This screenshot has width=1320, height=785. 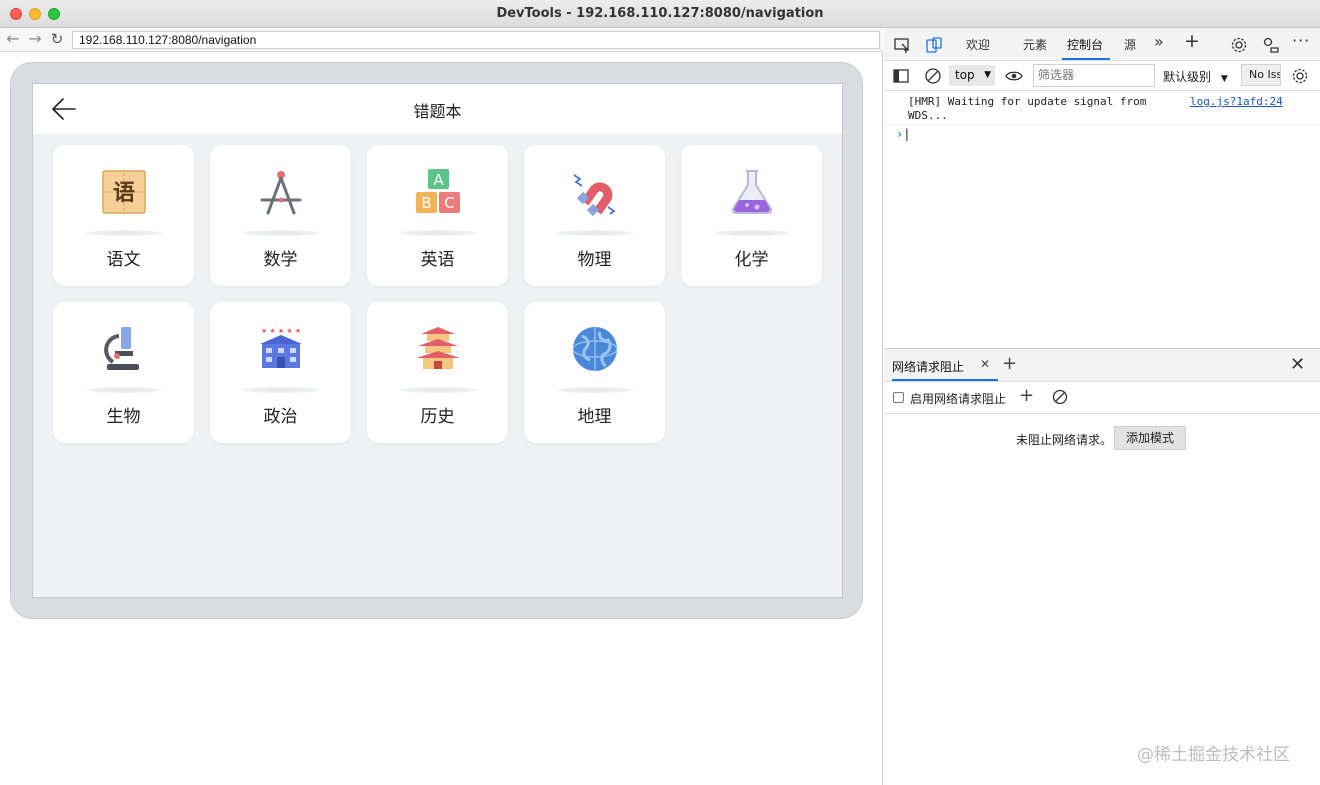 I want to click on government-building-icon: ★ ★ ★ ★ ★, so click(x=281, y=347).